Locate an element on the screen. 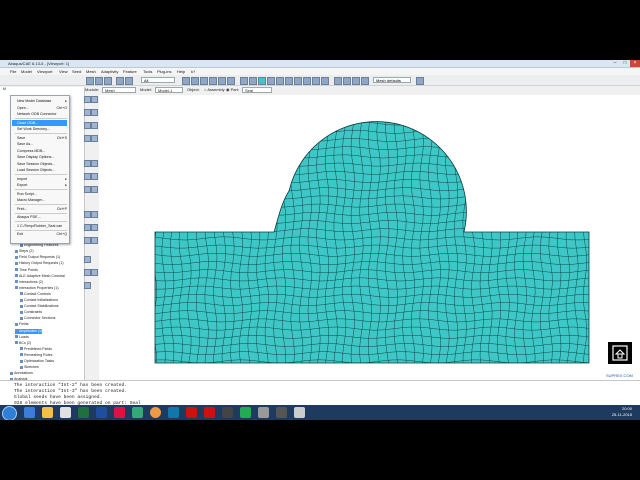 This screenshot has width=640, height=480. seed-part-icon is located at coordinates (87, 99).